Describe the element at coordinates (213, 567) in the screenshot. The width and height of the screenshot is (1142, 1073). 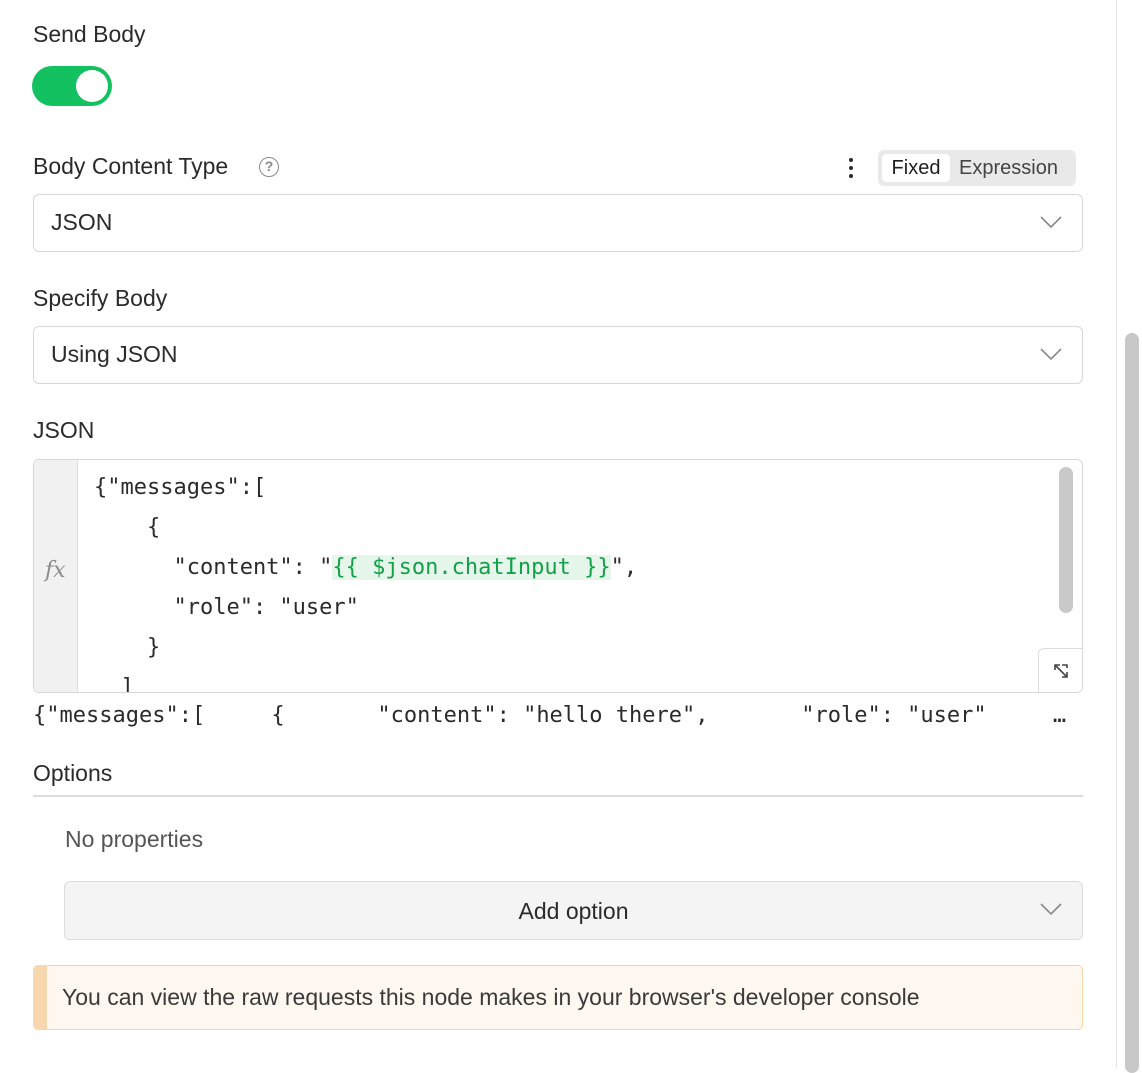
I see `code-text: "content": "` at that location.